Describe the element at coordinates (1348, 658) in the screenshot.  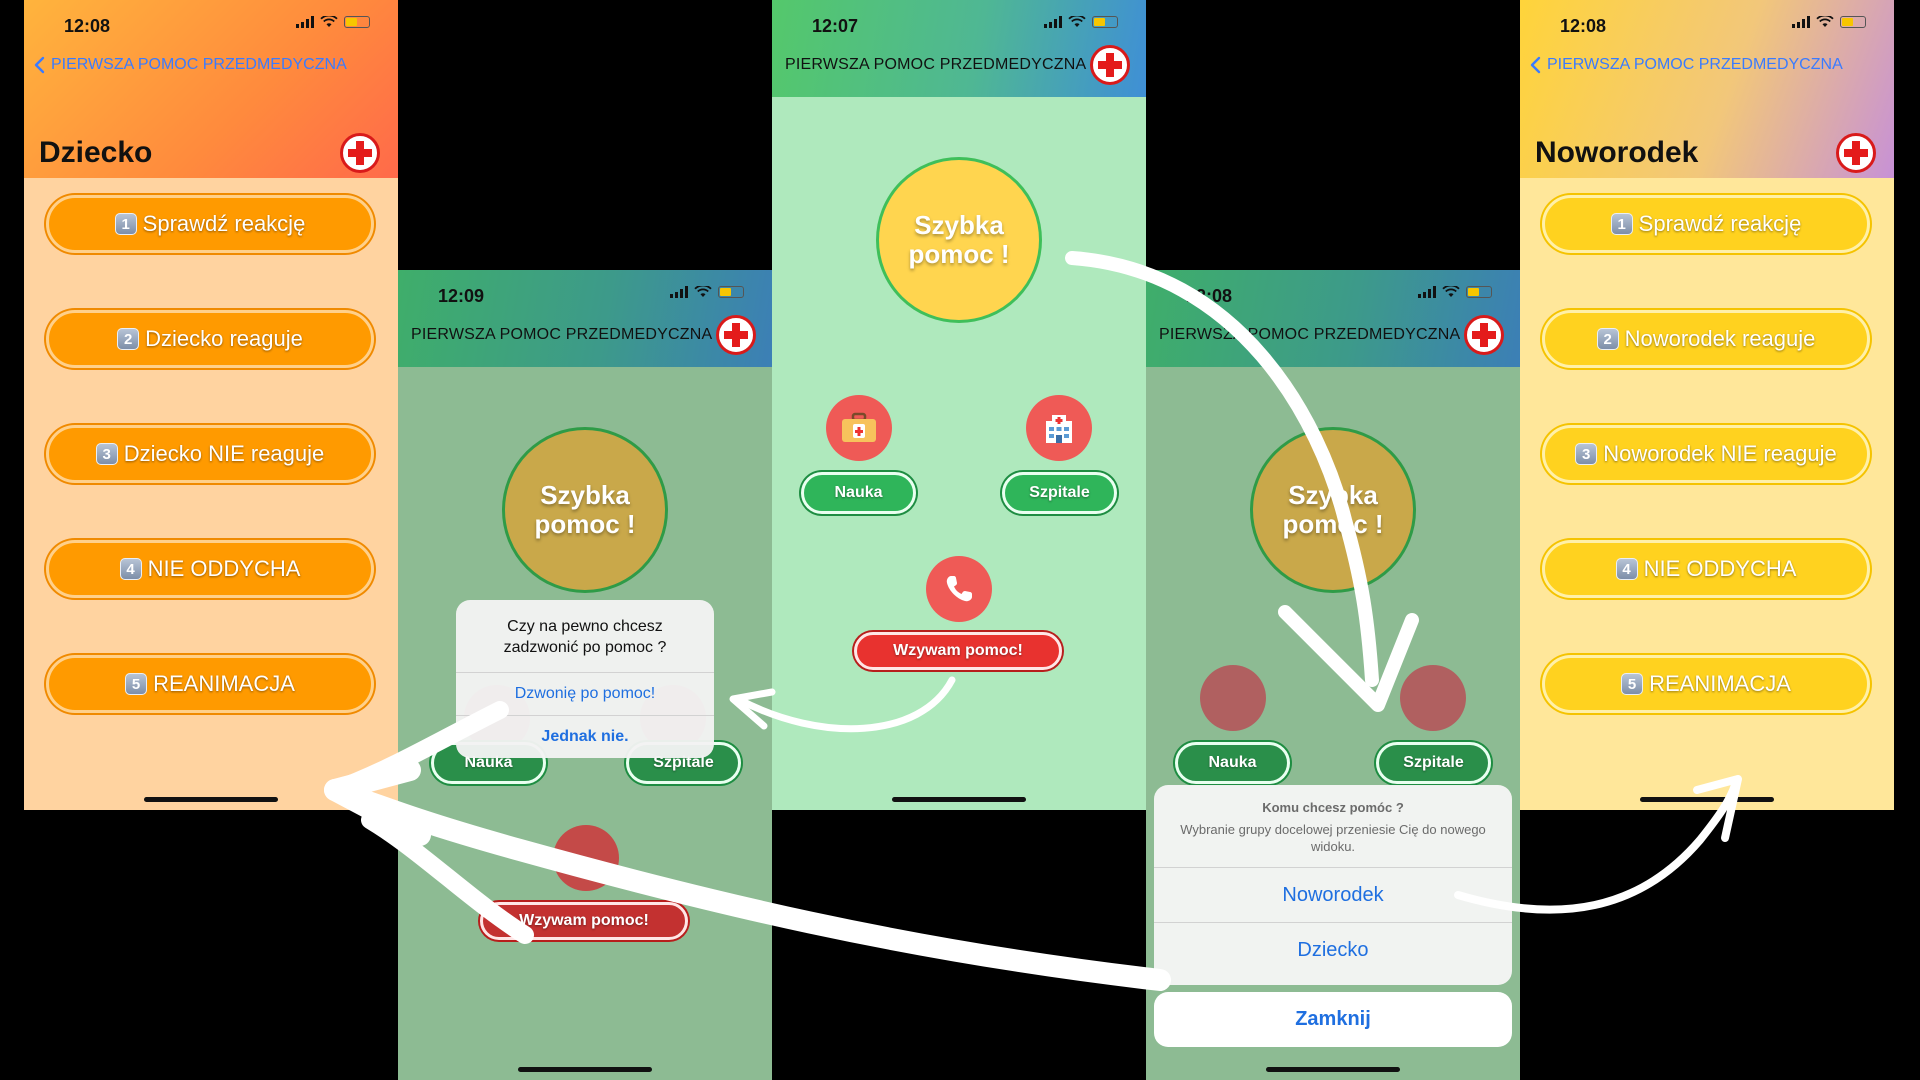
I see `arrow-main-to-select-head` at that location.